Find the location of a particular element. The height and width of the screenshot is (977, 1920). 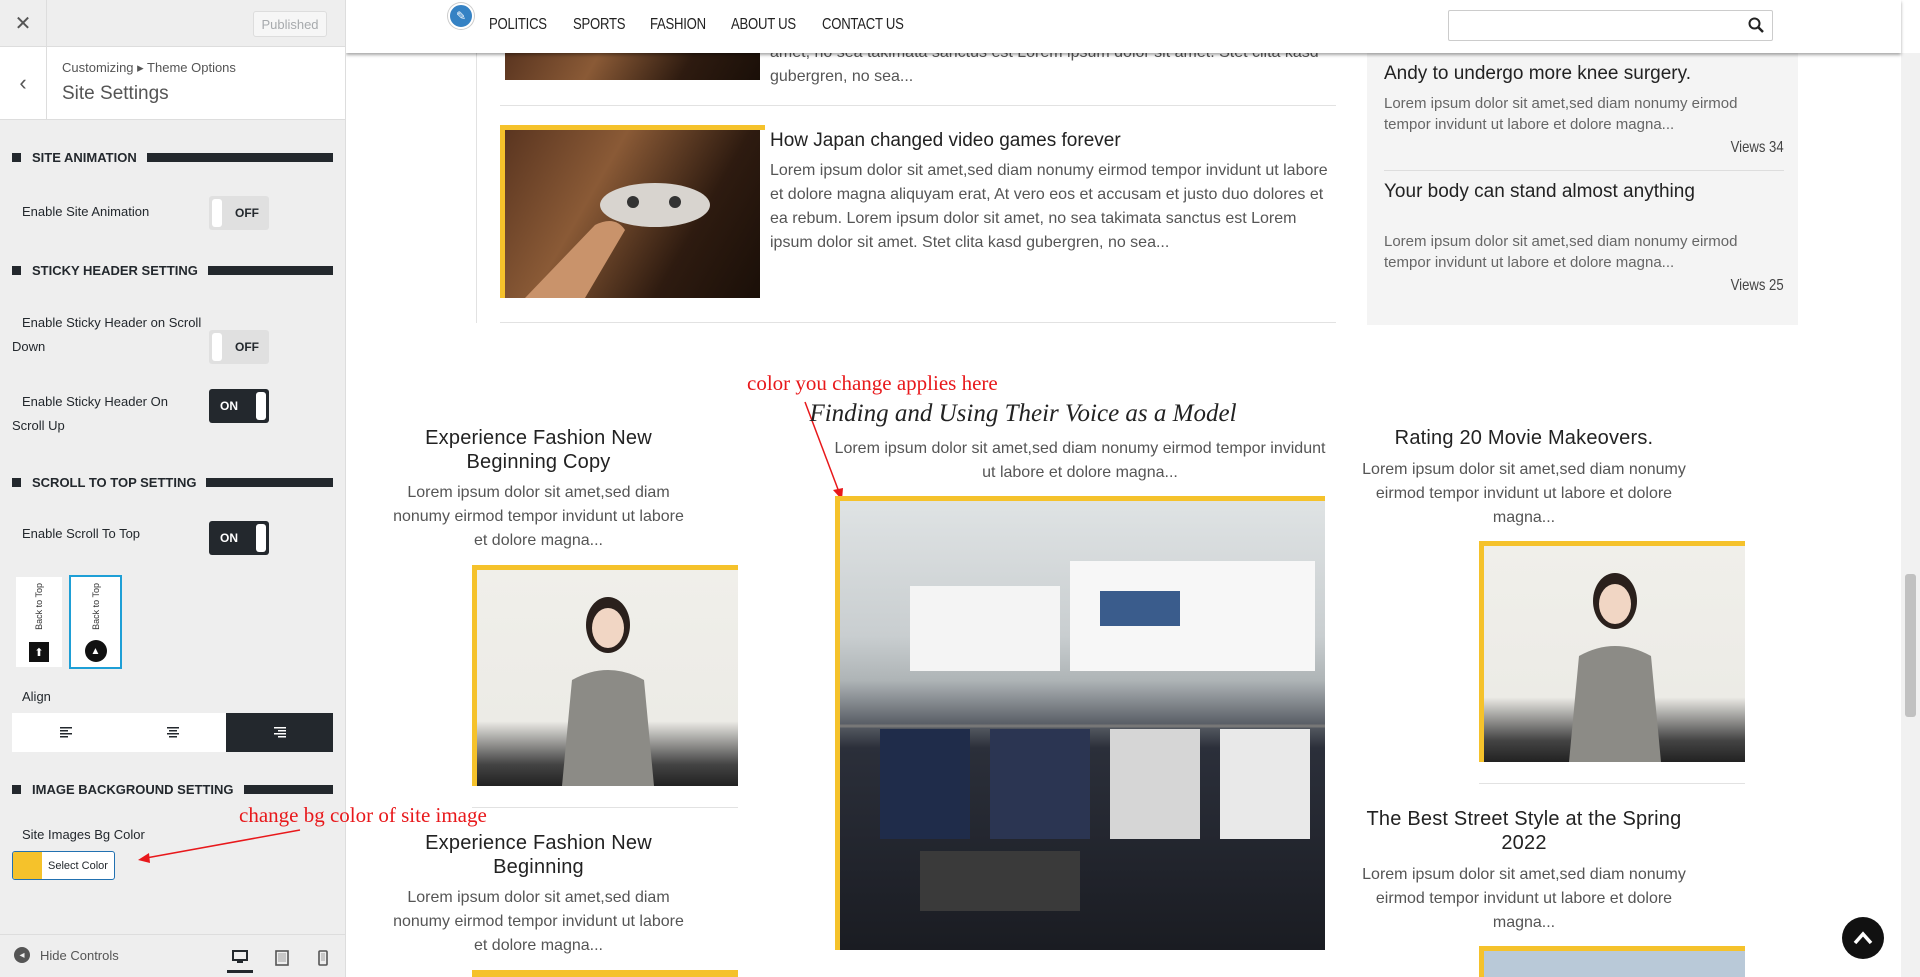

site-animation-label: Enable Site Animation is located at coordinates (86, 211).